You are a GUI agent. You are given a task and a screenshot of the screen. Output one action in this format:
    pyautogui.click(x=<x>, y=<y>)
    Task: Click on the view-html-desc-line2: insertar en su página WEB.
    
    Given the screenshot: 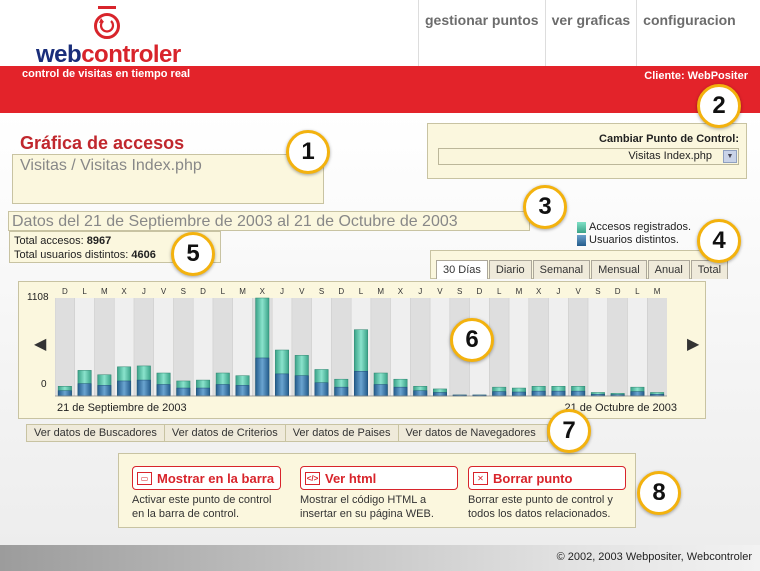 What is the action you would take?
    pyautogui.click(x=367, y=514)
    